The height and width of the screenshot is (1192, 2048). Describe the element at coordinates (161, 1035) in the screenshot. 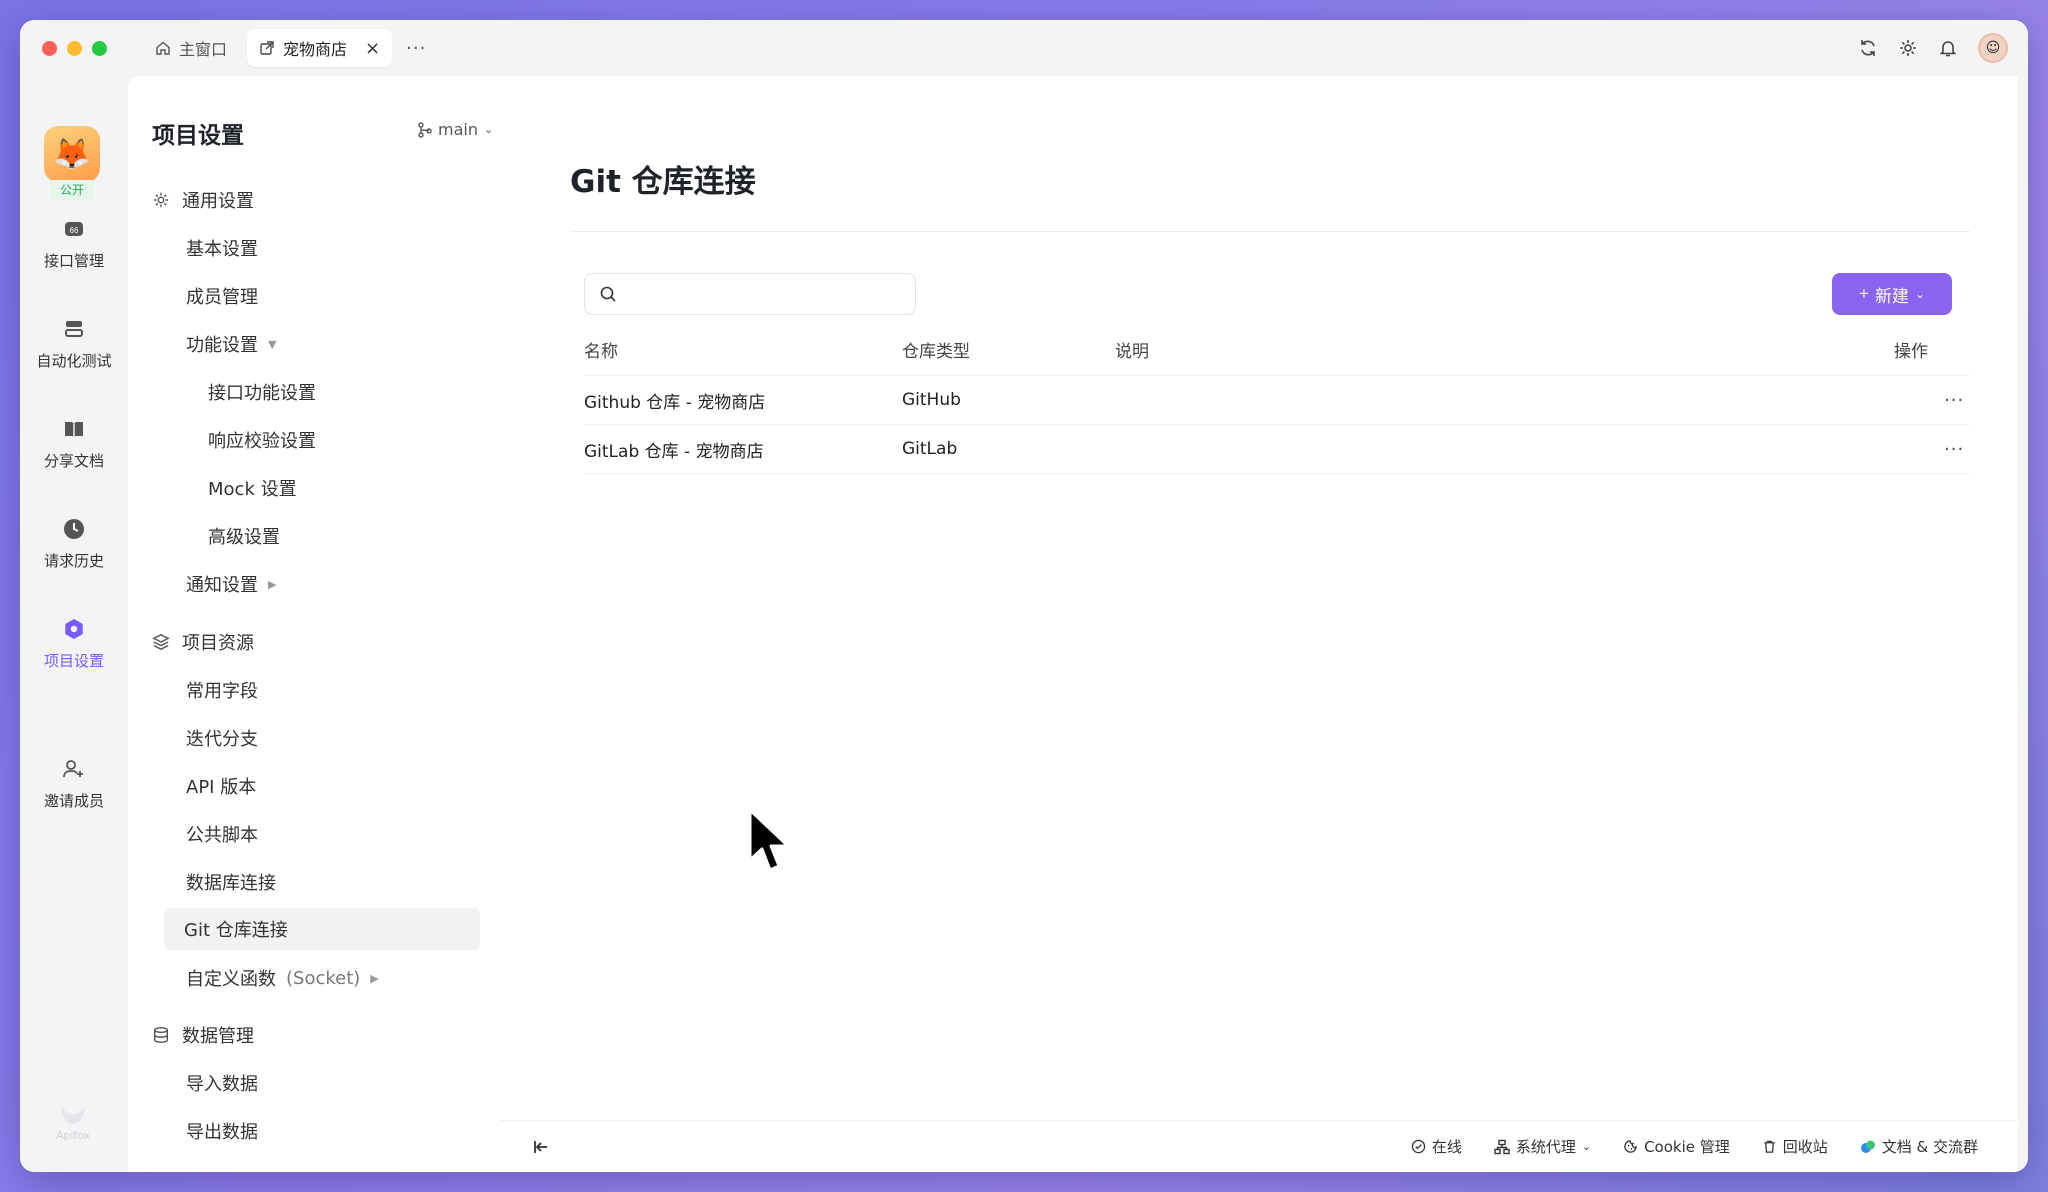

I see `database-icon` at that location.